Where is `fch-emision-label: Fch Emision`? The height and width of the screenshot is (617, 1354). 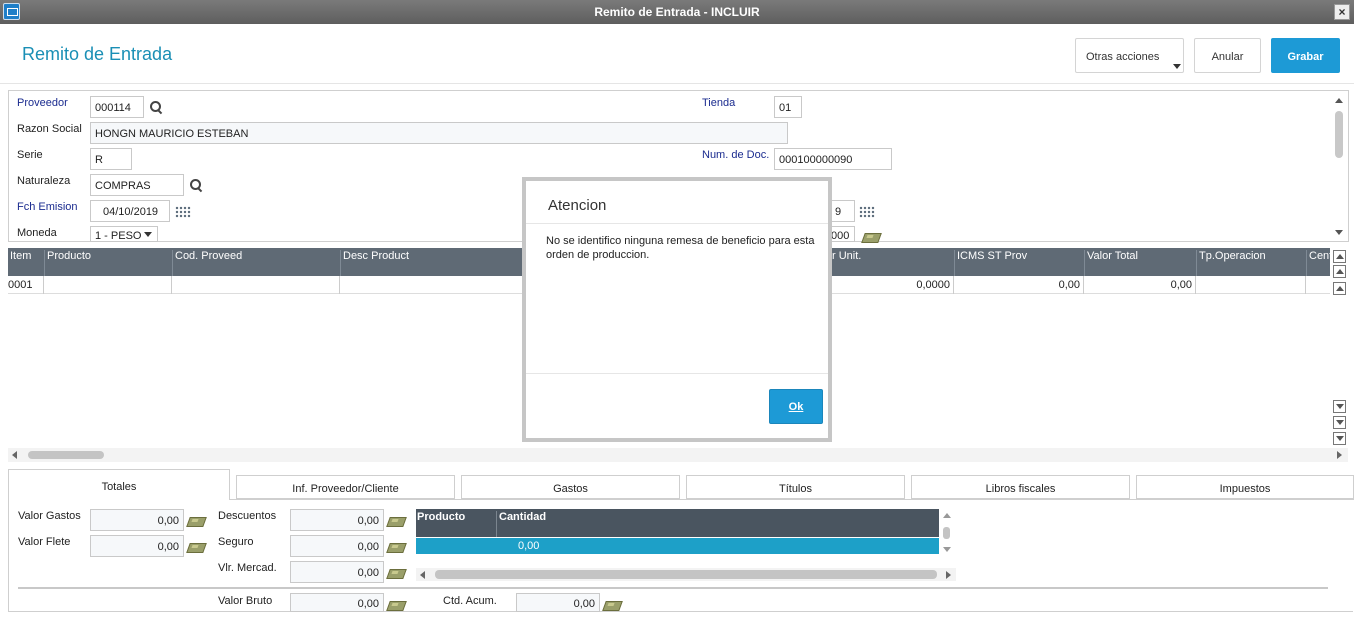 fch-emision-label: Fch Emision is located at coordinates (47, 207).